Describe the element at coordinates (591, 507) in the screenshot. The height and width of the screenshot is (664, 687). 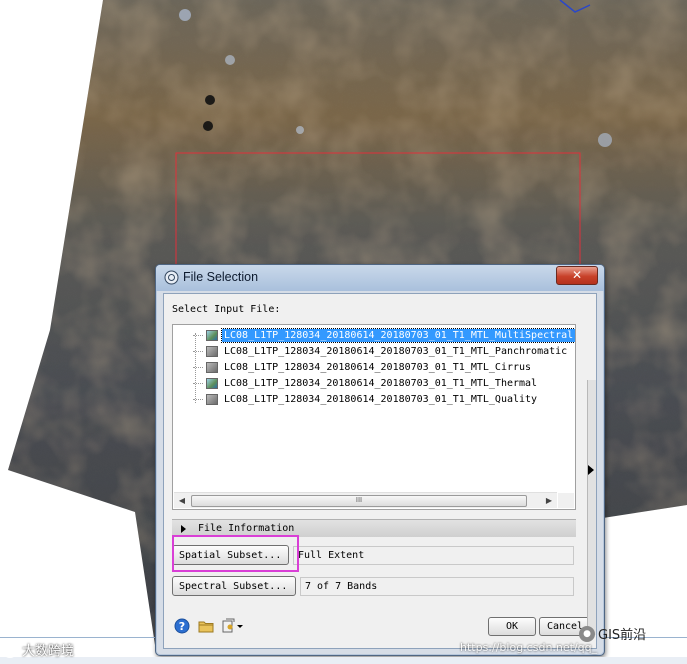
I see `background-window-scrollbar` at that location.